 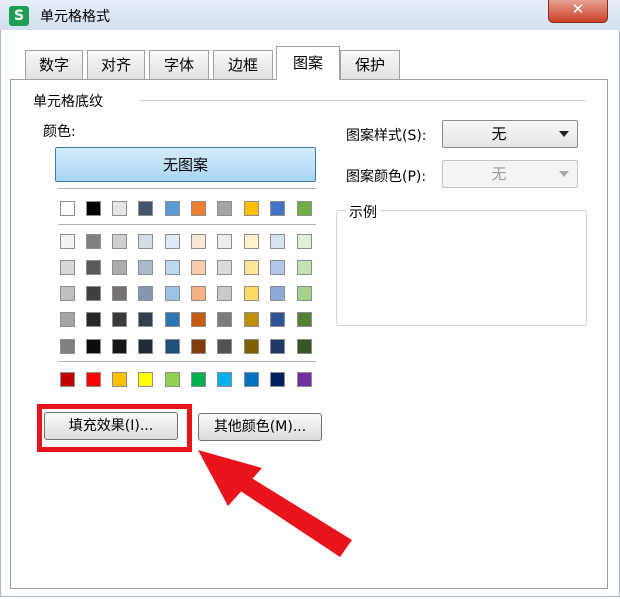 I want to click on tab-pattern: 图案, so click(x=308, y=63).